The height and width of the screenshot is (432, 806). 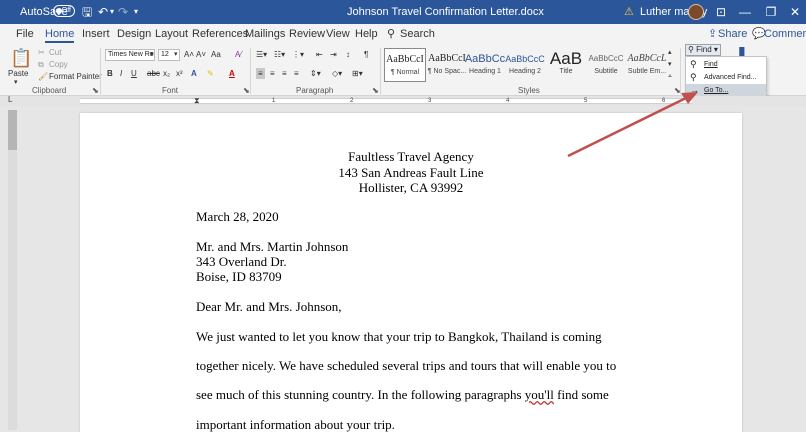 I want to click on decrease-indent-icon: ⇤, so click(x=319, y=54).